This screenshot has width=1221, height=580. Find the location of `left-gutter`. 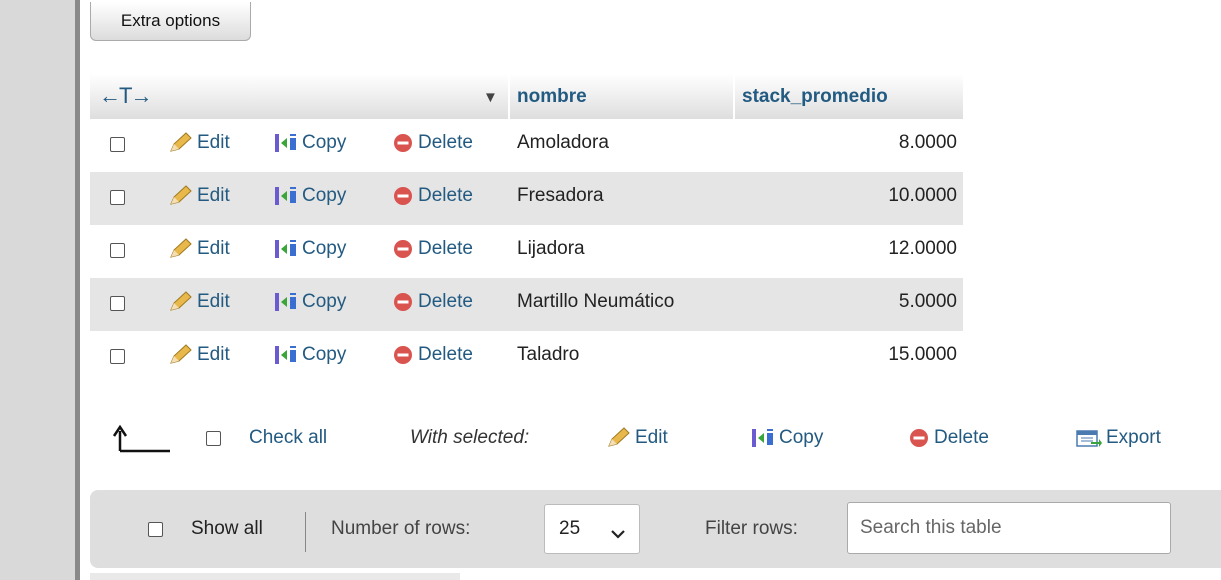

left-gutter is located at coordinates (37, 290).